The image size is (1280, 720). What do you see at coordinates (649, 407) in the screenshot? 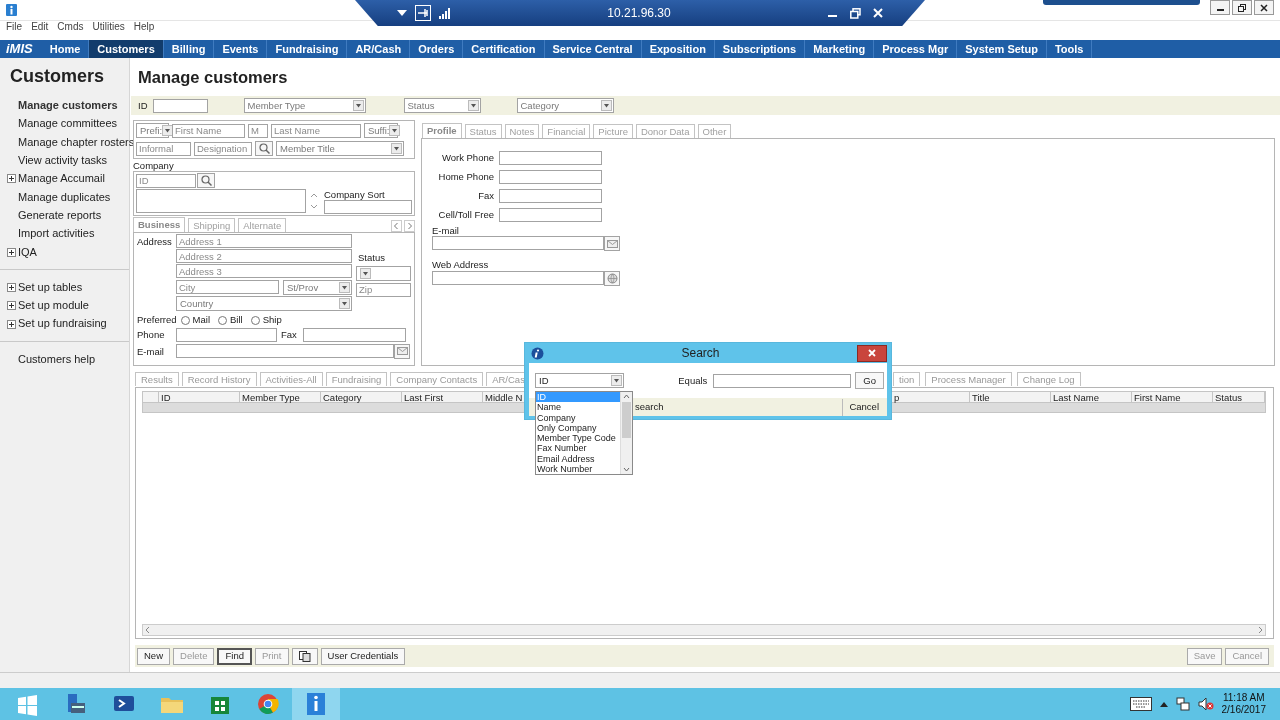
I see `hint-text: search` at bounding box center [649, 407].